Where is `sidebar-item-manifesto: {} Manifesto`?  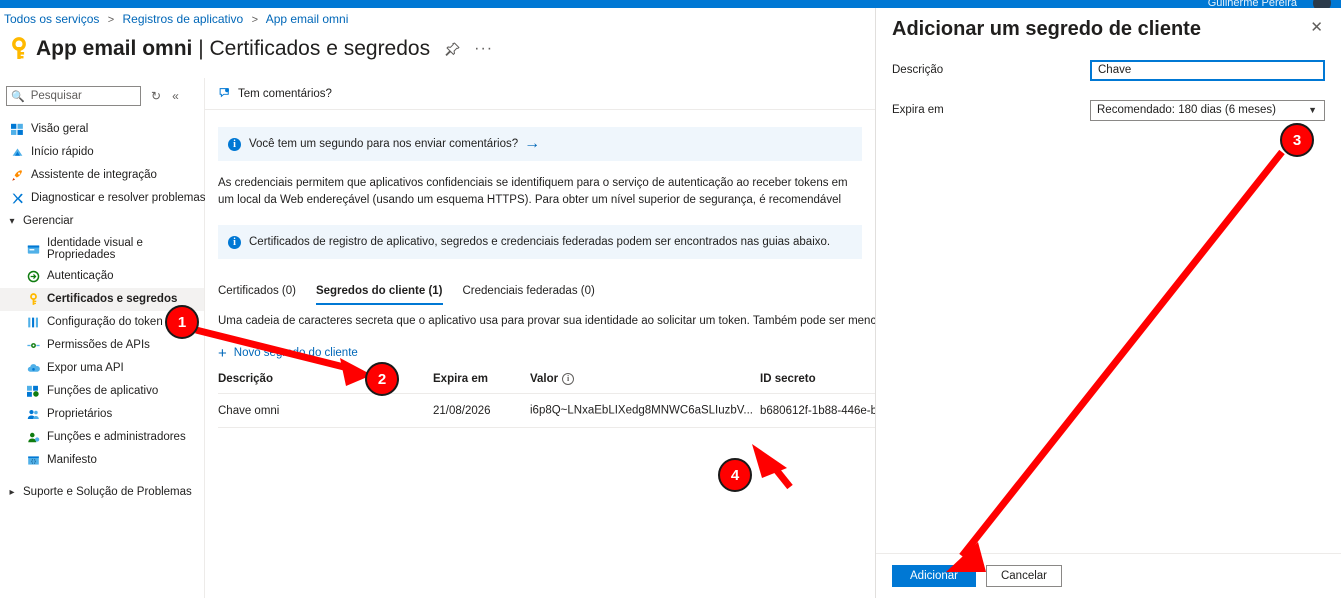 sidebar-item-manifesto: {} Manifesto is located at coordinates (102, 460).